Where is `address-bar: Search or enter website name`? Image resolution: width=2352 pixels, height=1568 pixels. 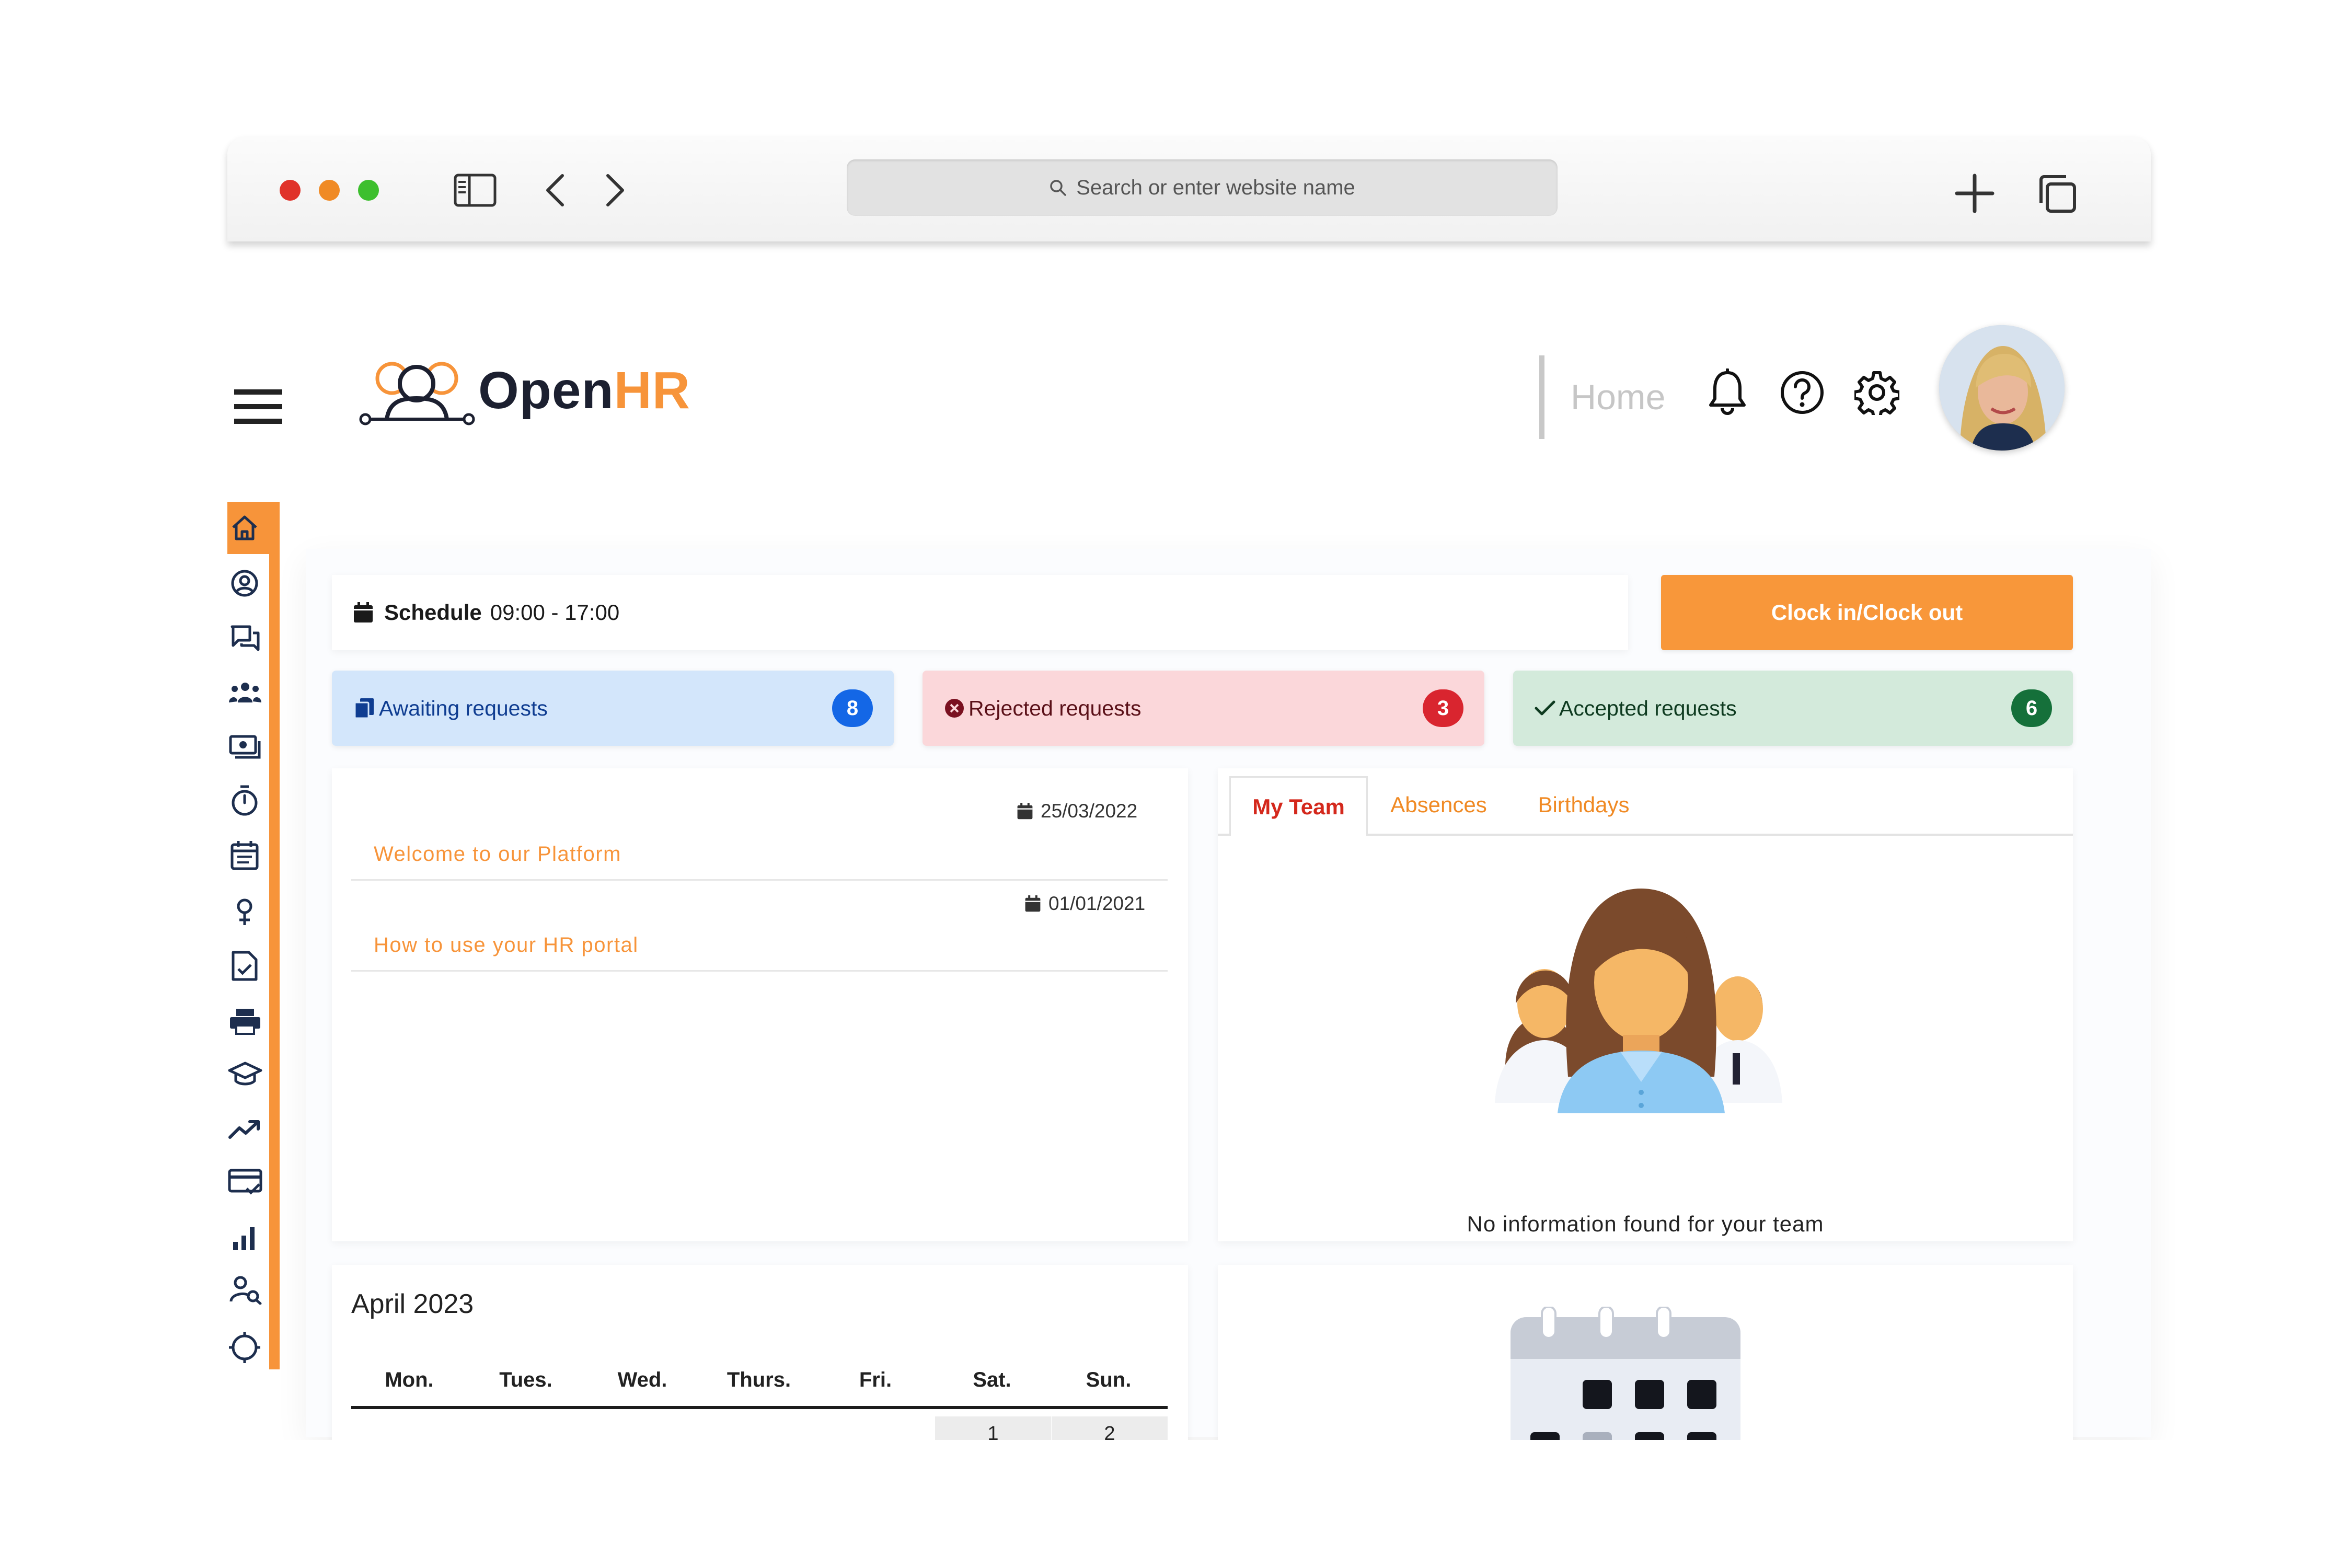 address-bar: Search or enter website name is located at coordinates (1202, 187).